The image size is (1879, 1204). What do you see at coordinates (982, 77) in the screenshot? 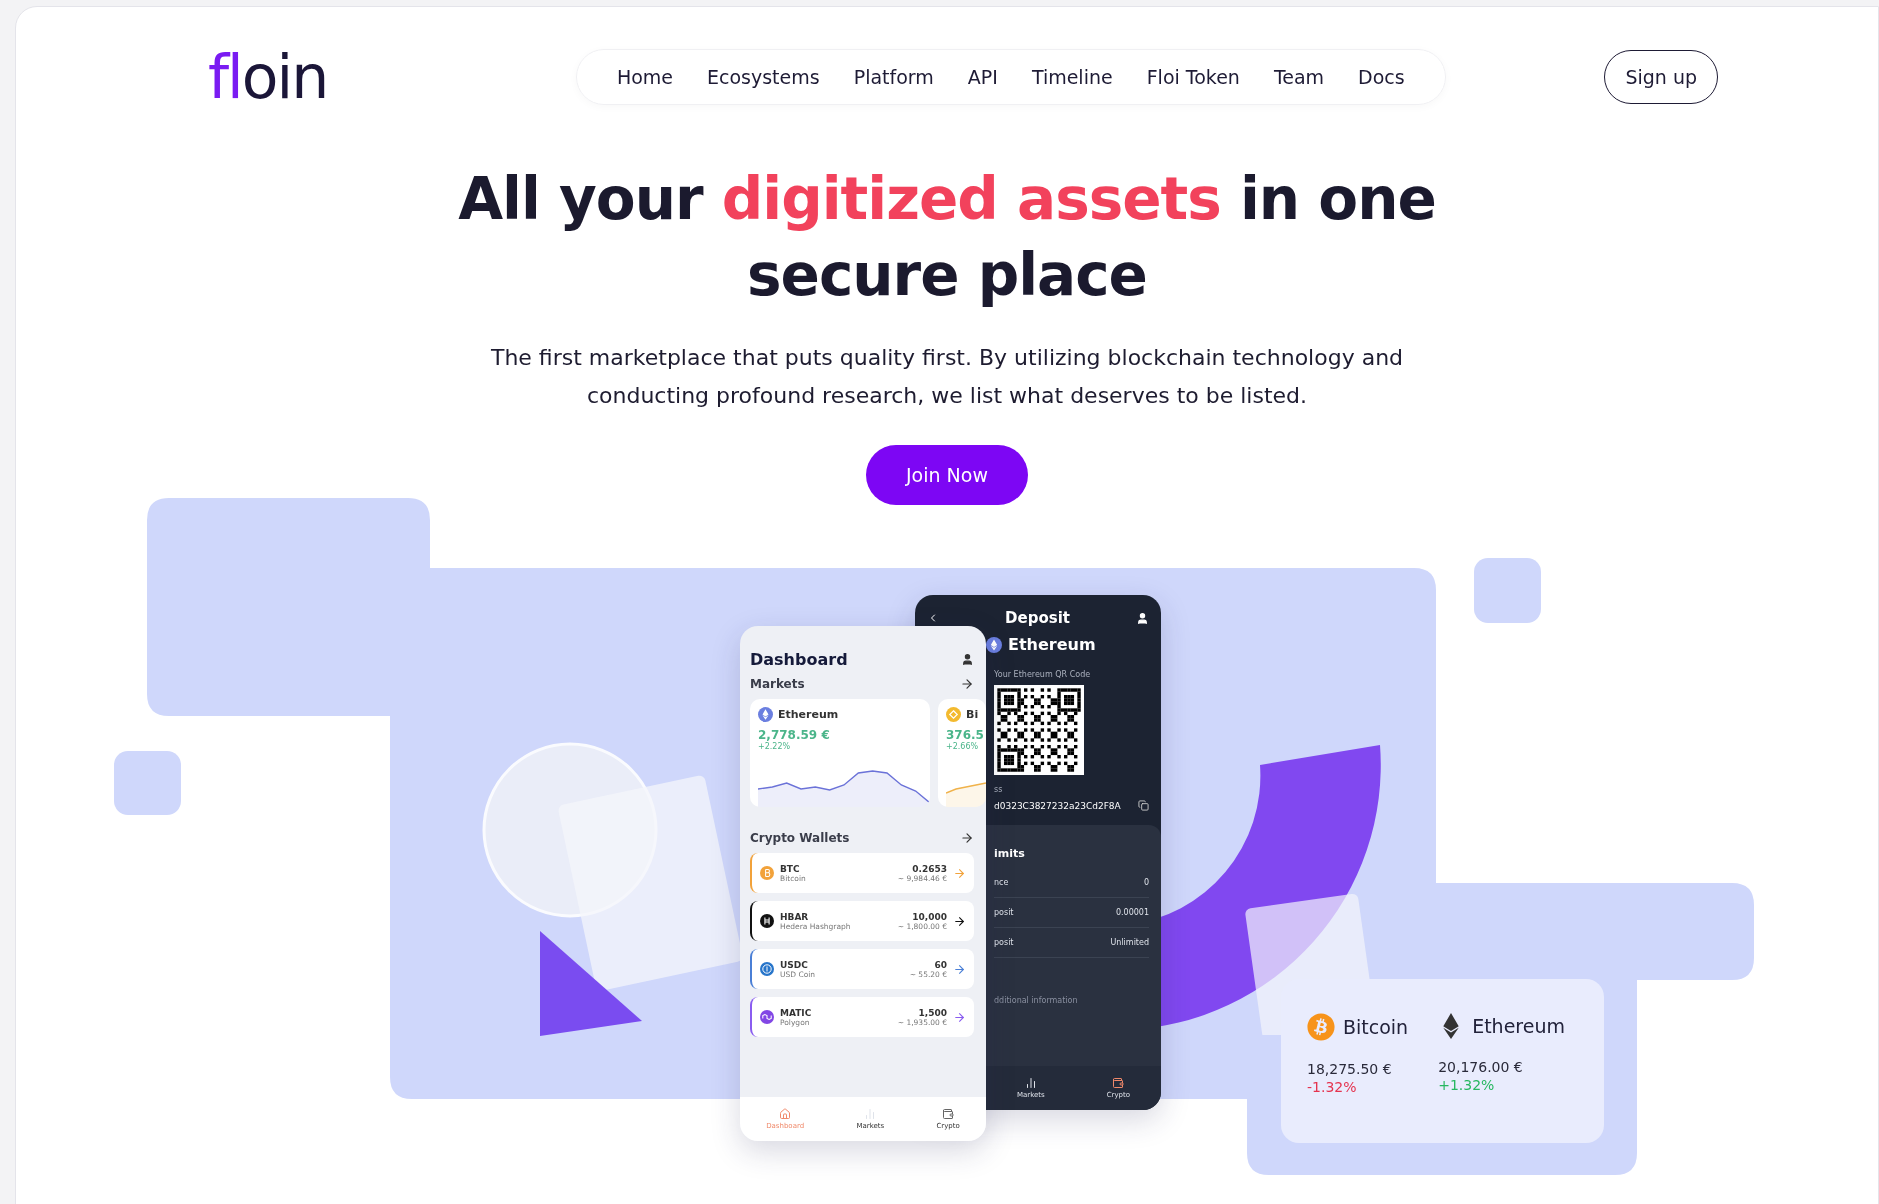
I see `nav-link: API` at bounding box center [982, 77].